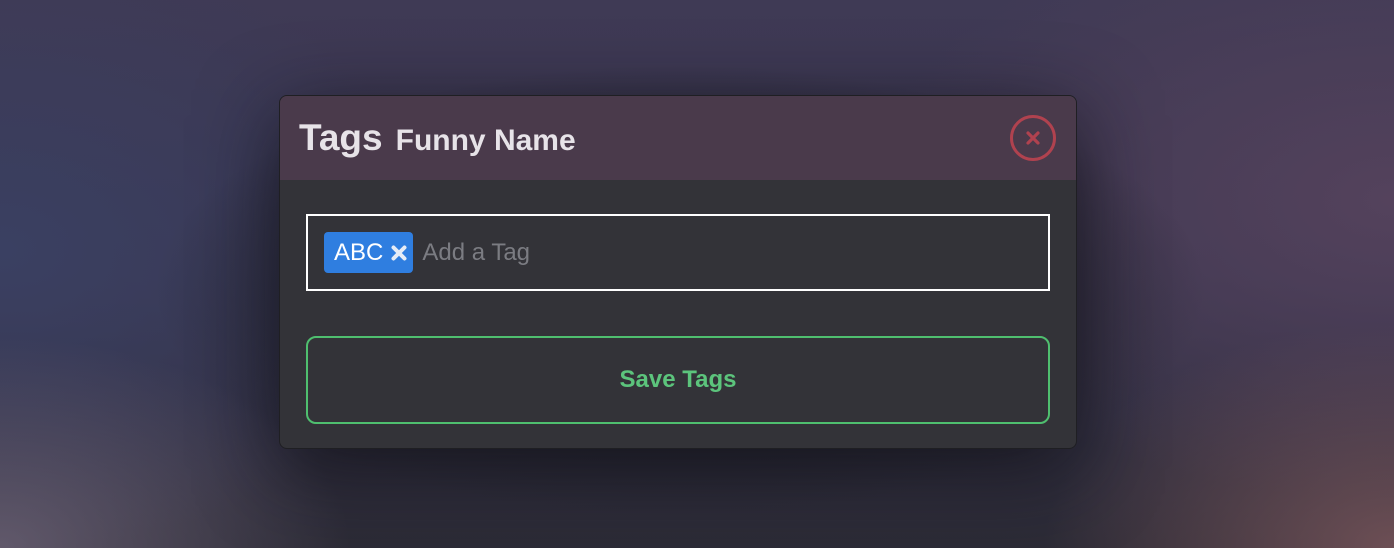  I want to click on modal-header: Tags Funny Name, so click(678, 138).